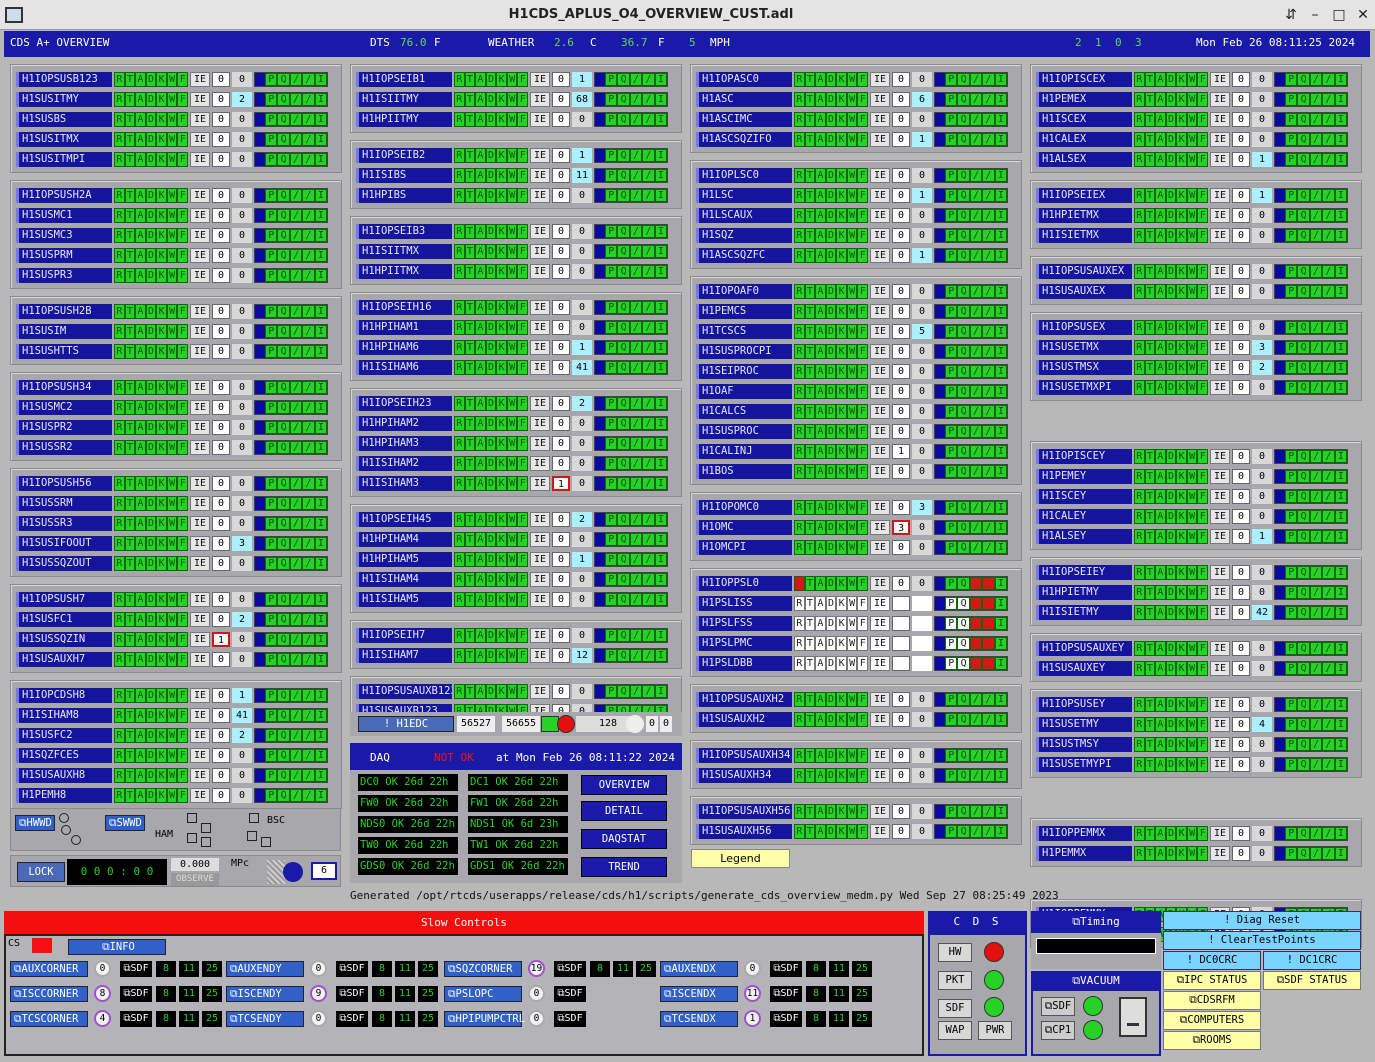 This screenshot has height=1062, width=1375. Describe the element at coordinates (1096, 922) in the screenshot. I see `timing-button: ⧉Timing` at that location.